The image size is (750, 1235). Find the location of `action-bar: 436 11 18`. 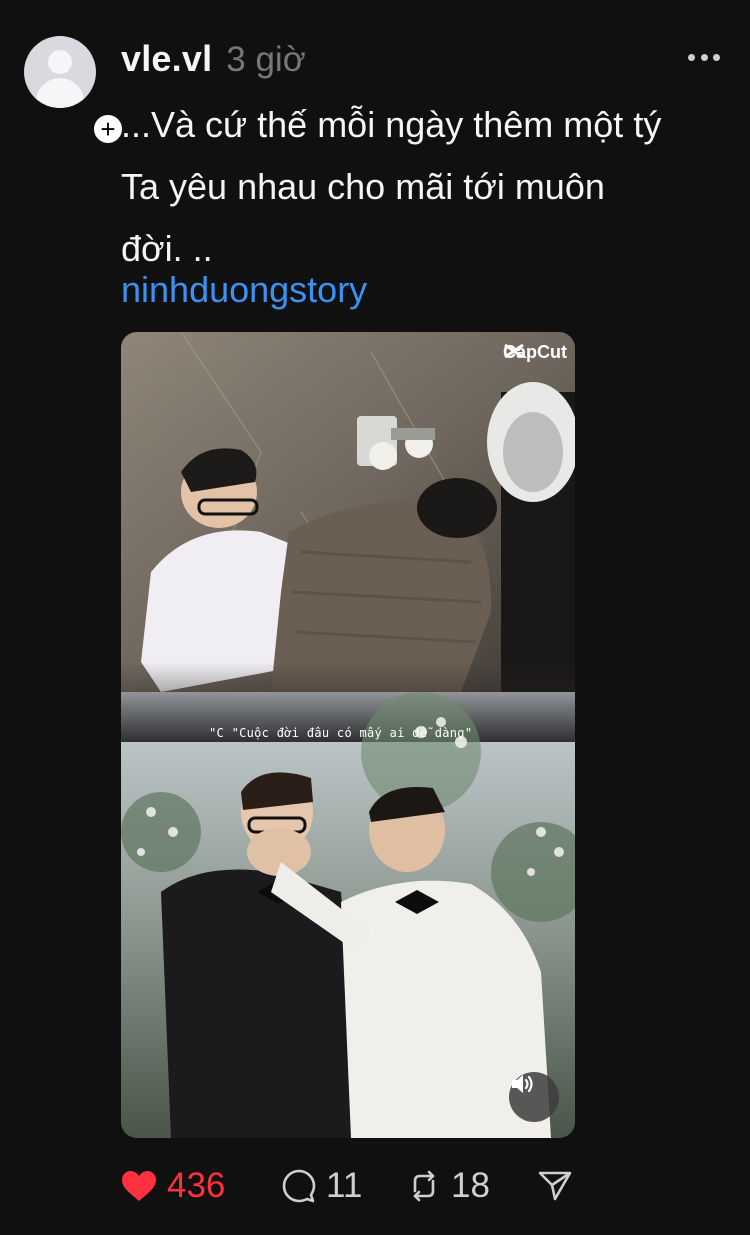

action-bar: 436 11 18 is located at coordinates (351, 1186).